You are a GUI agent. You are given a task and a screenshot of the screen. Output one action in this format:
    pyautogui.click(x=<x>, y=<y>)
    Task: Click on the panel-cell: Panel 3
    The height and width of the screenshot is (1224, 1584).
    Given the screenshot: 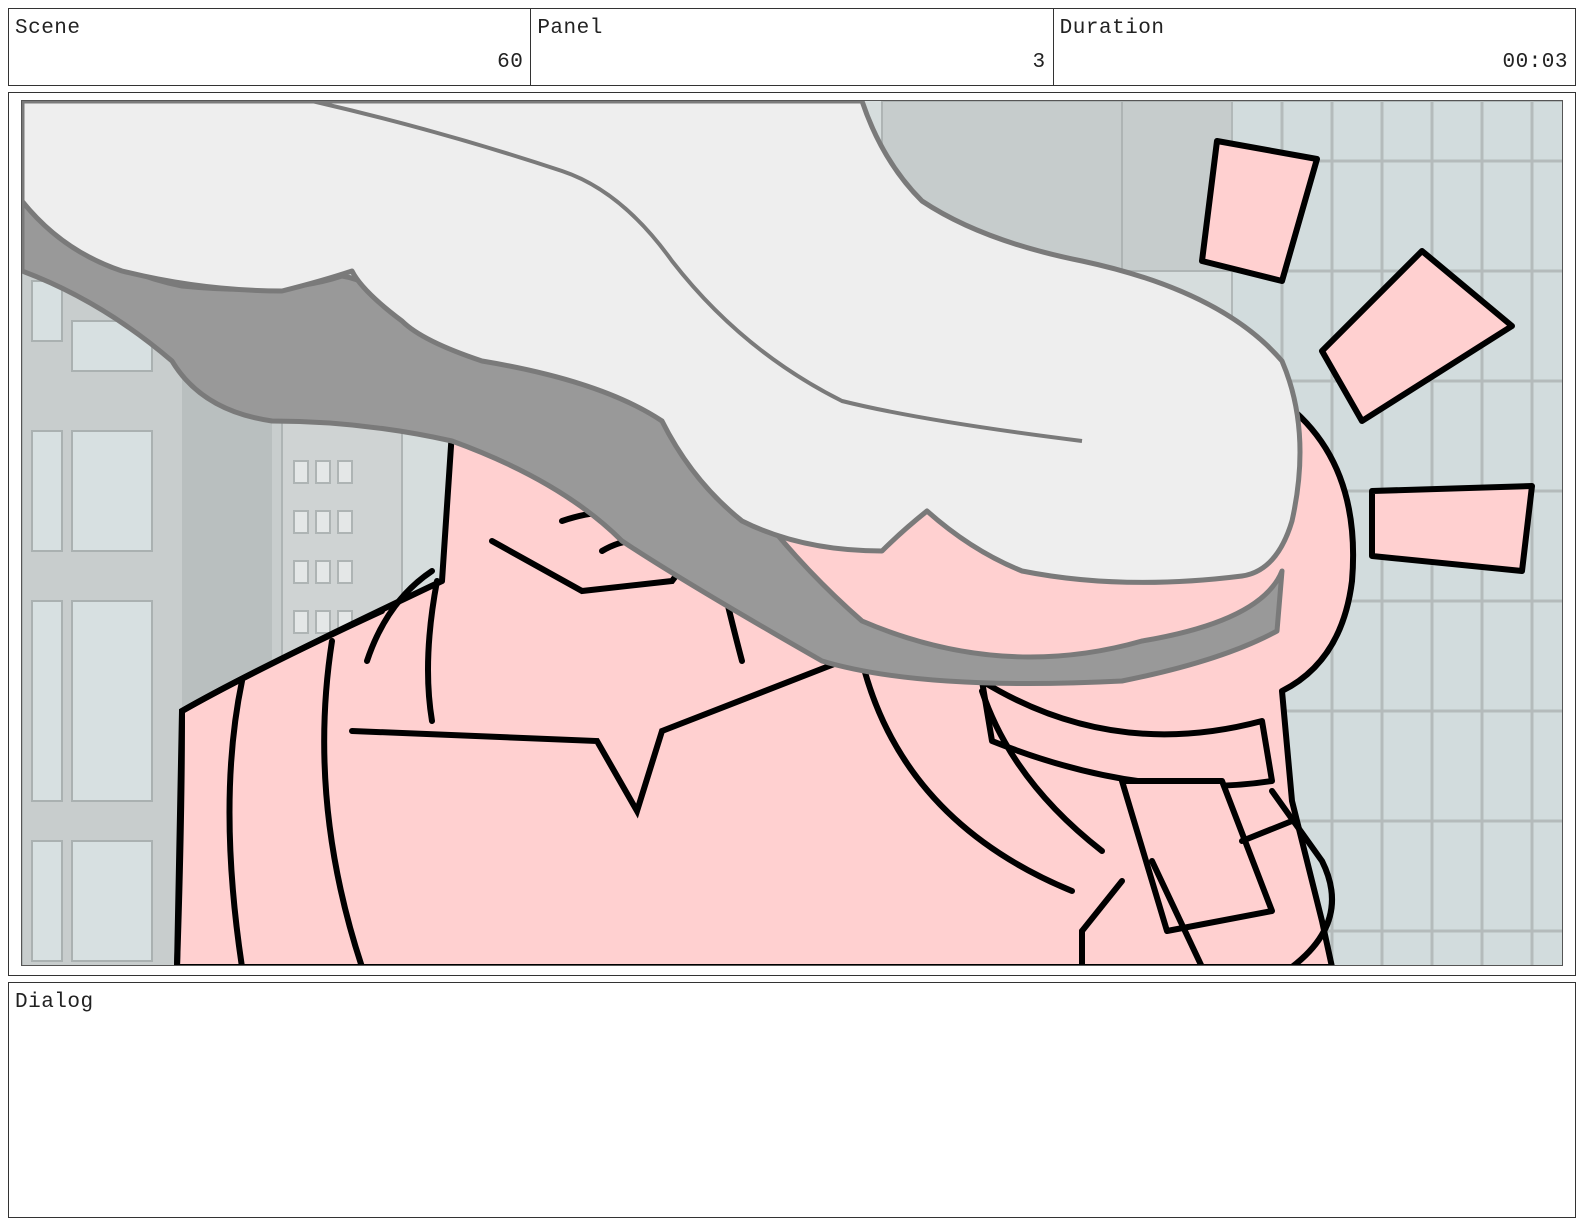 What is the action you would take?
    pyautogui.click(x=792, y=47)
    